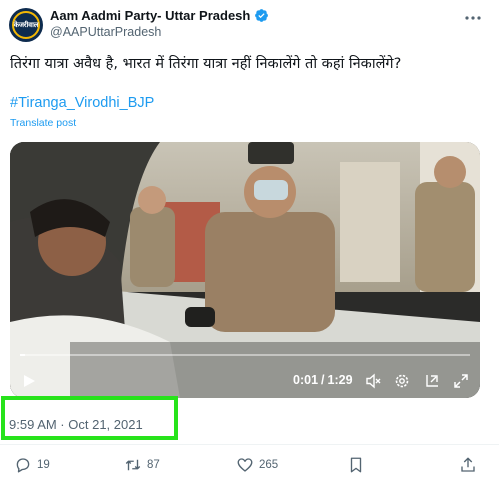 This screenshot has height=499, width=499. Describe the element at coordinates (76, 424) in the screenshot. I see `post-timestamp: 9:59 AM · Oct 21, 2021` at that location.